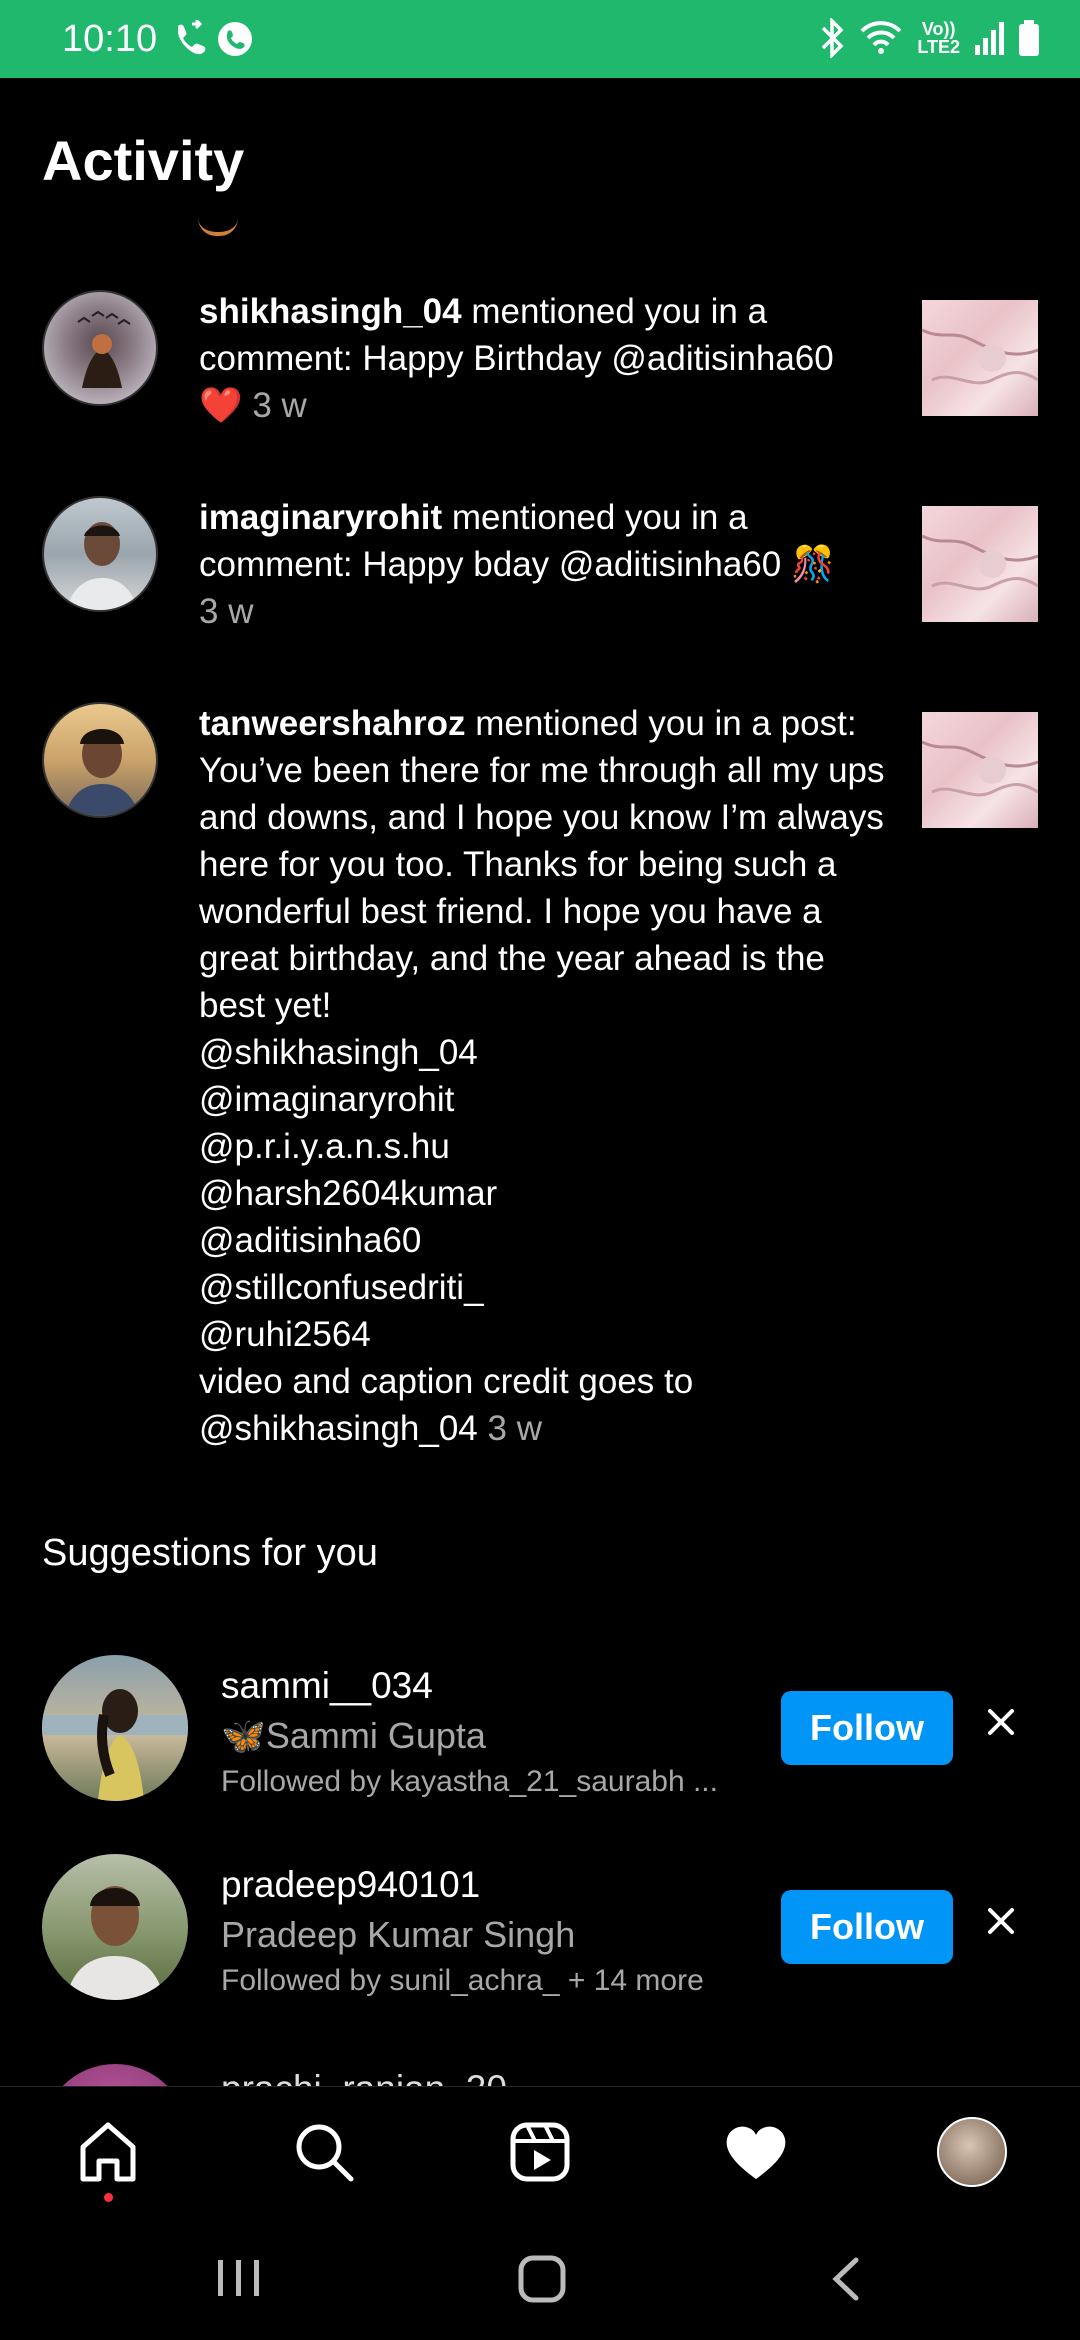  I want to click on notification-username: shikhasingh_04, so click(330, 311).